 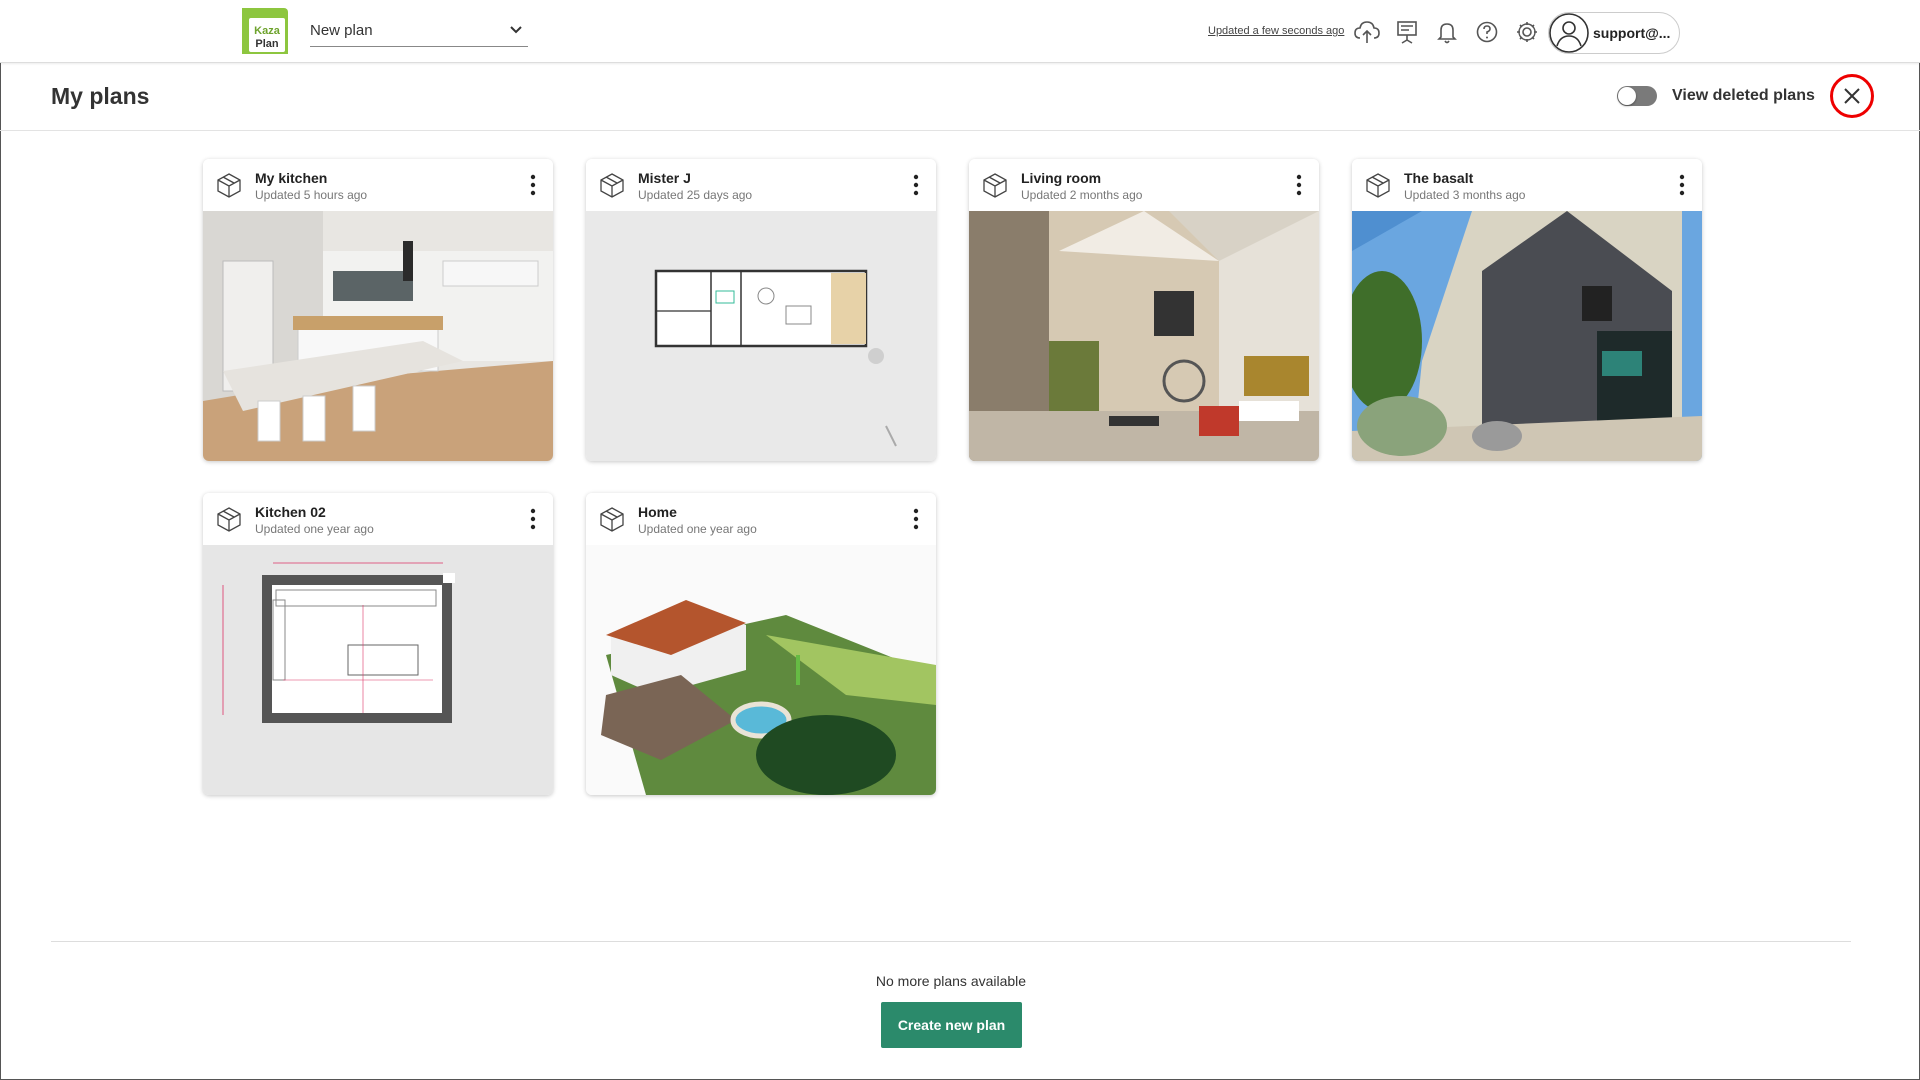 What do you see at coordinates (341, 30) in the screenshot?
I see `plan-select-value: New plan` at bounding box center [341, 30].